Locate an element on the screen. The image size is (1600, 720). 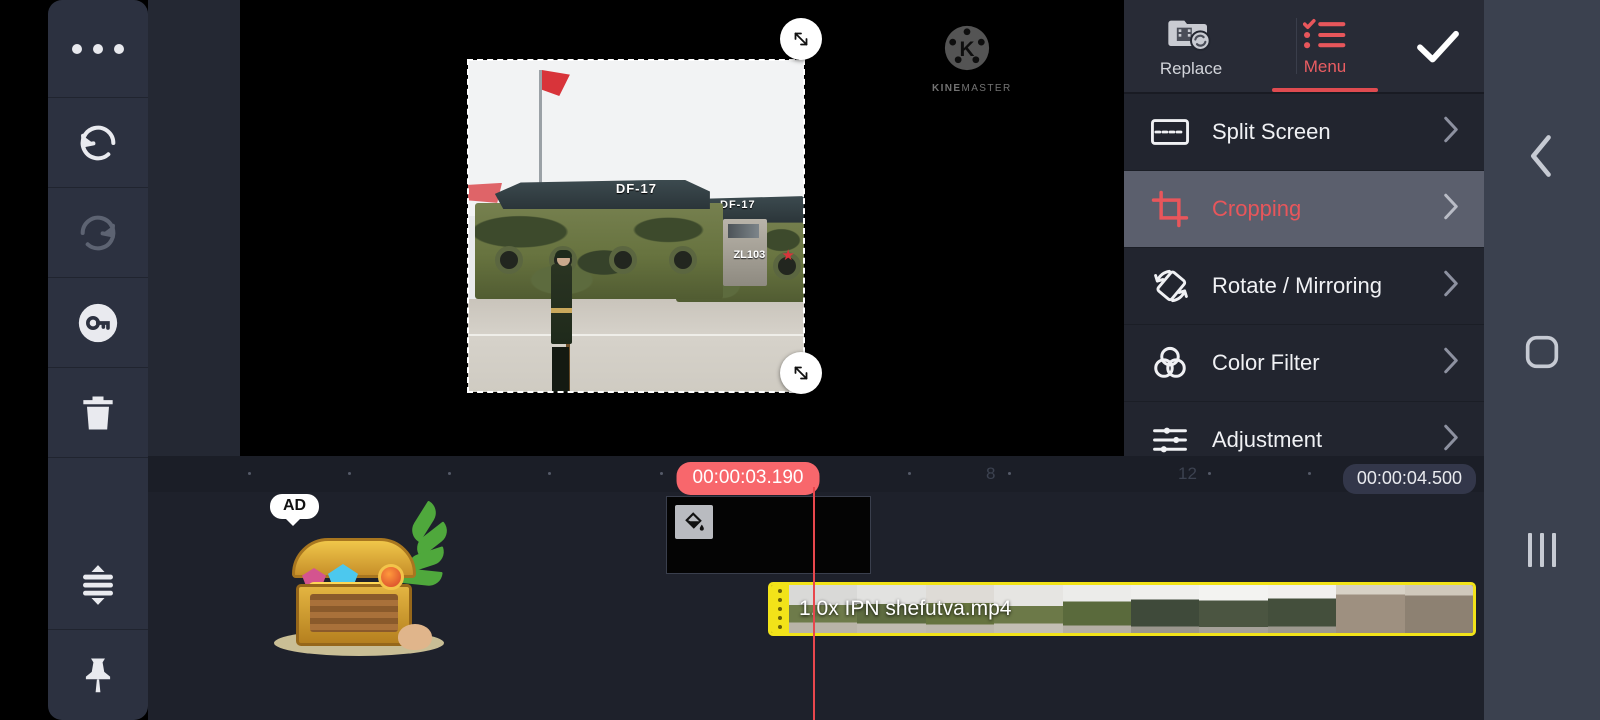
watermark-prefix: KINE is located at coordinates (947, 88).